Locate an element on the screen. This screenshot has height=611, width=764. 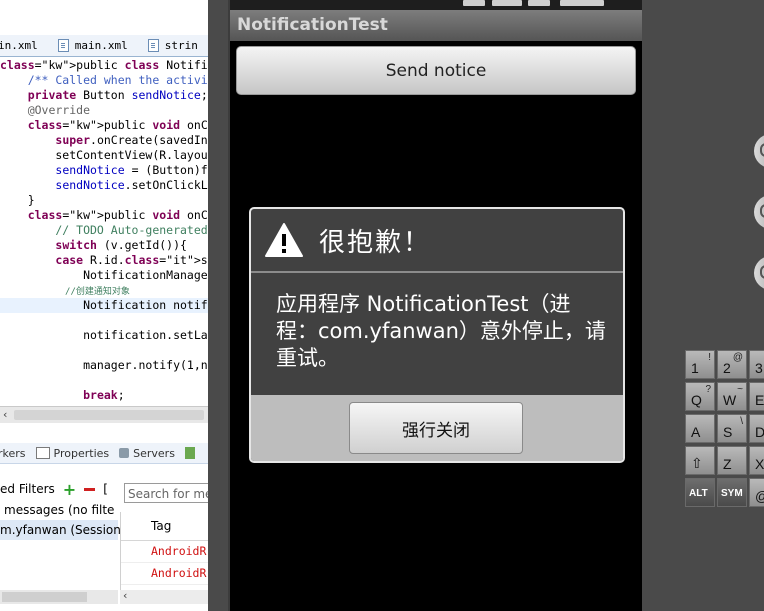
column-header-tag: Tag is located at coordinates (164, 526).